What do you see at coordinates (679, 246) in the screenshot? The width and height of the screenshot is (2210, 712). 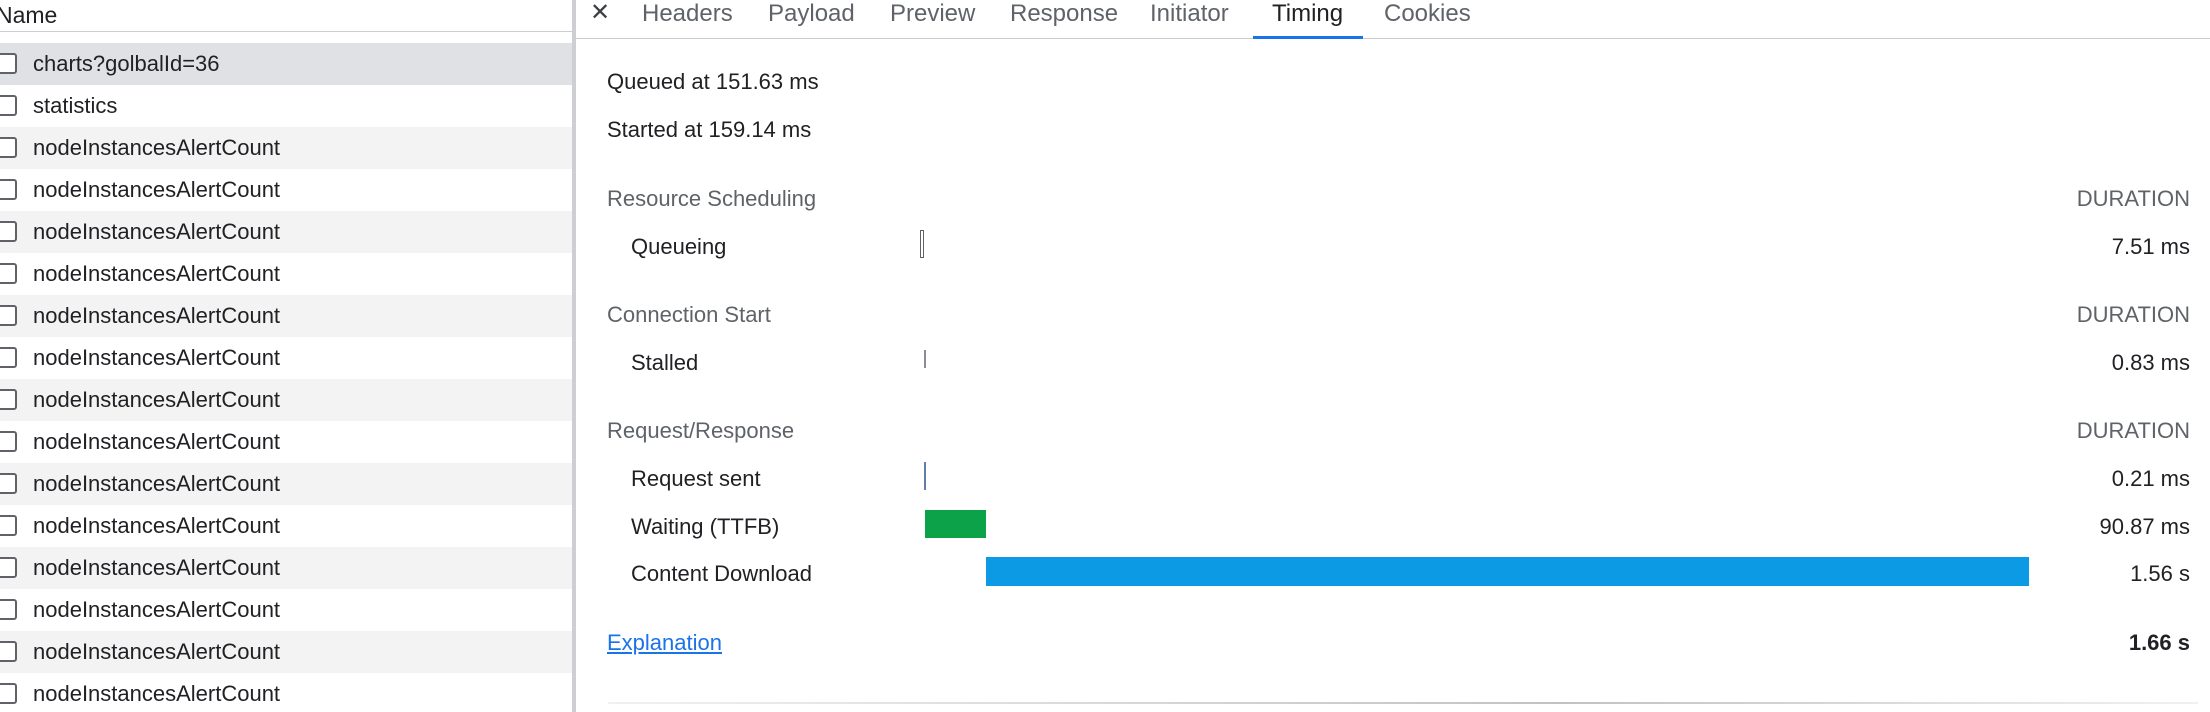 I see `phase-queueing: Queueing` at bounding box center [679, 246].